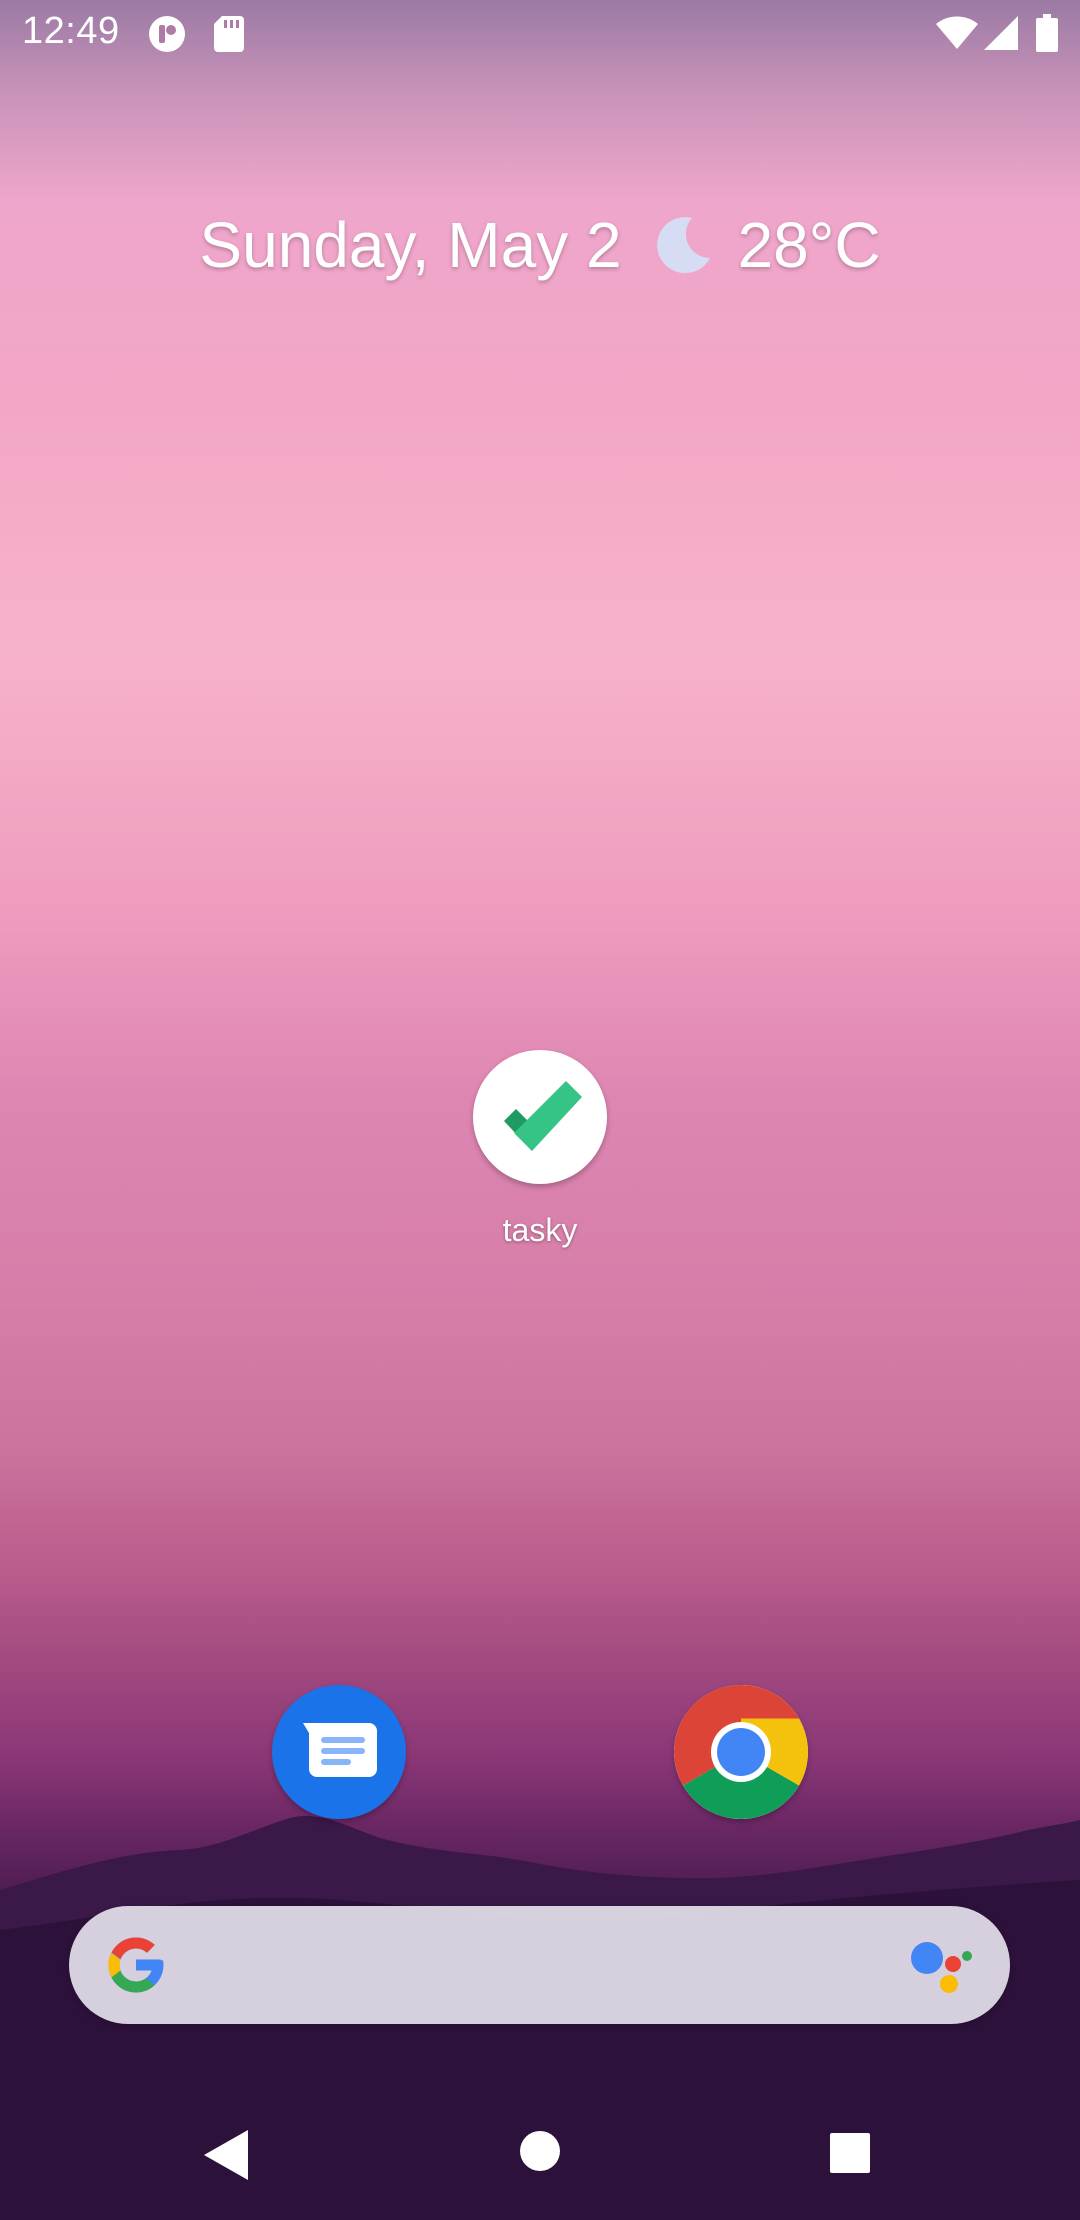 The width and height of the screenshot is (1080, 2220). I want to click on sd-card-icon, so click(229, 34).